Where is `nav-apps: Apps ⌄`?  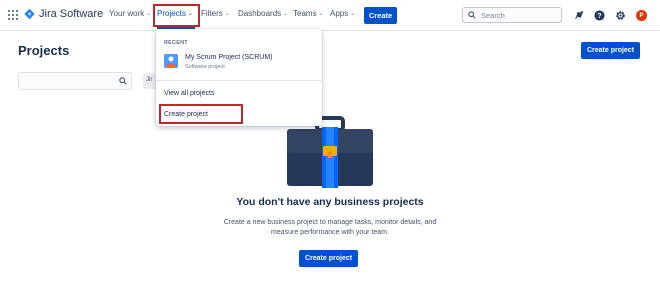 nav-apps: Apps ⌄ is located at coordinates (342, 13).